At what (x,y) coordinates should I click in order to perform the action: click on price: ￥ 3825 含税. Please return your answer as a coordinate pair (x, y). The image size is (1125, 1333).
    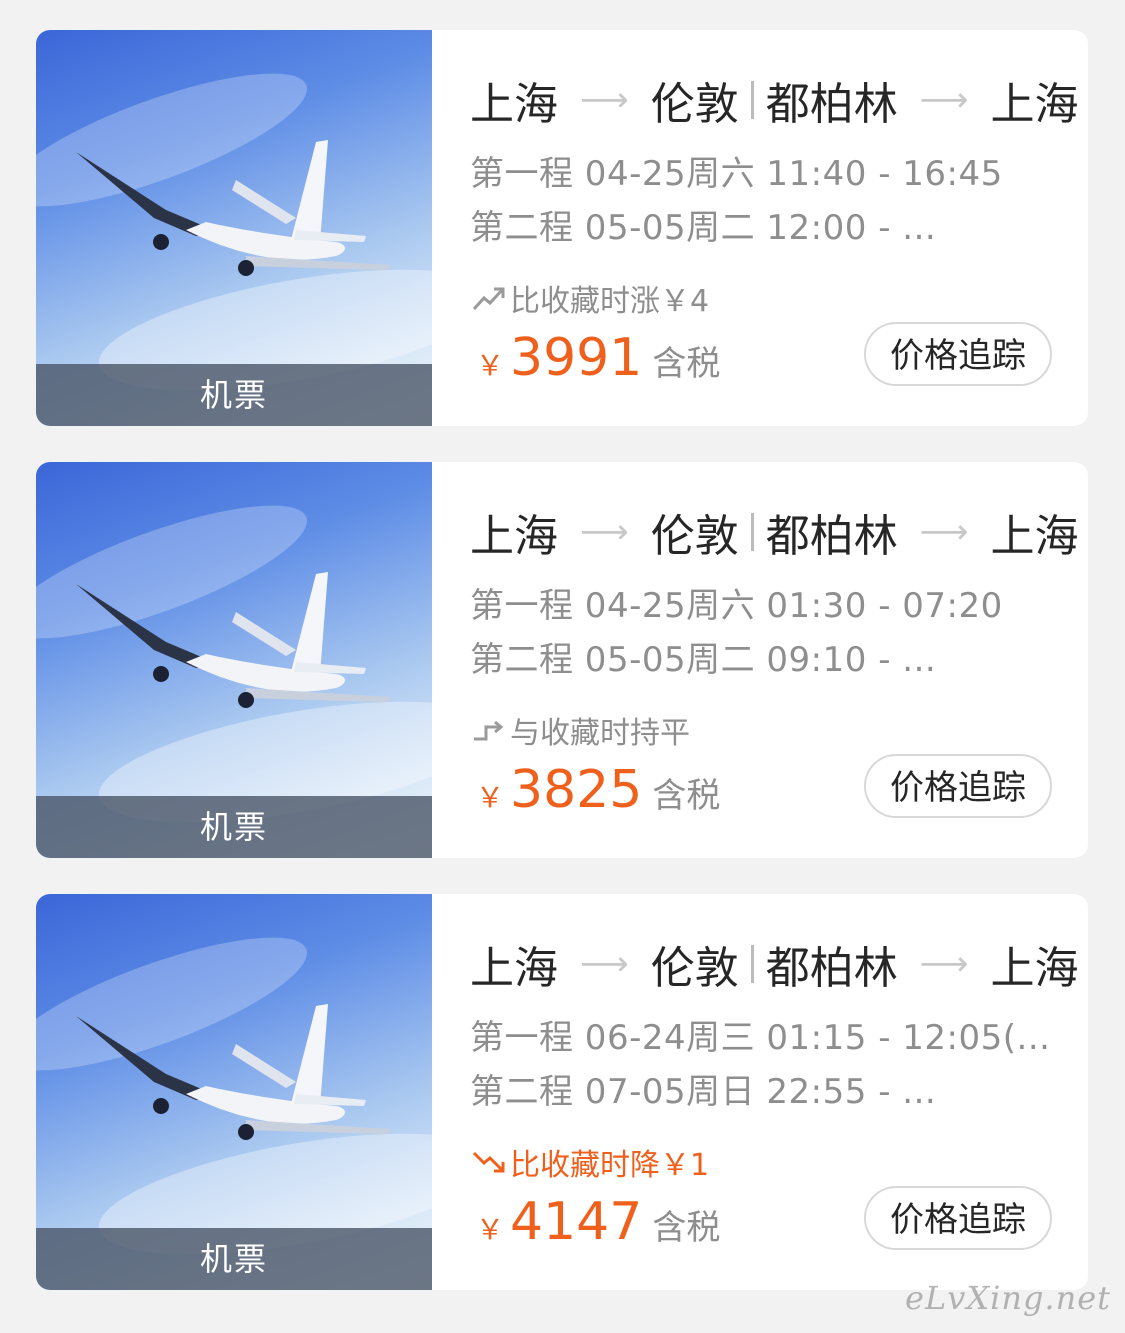
    Looking at the image, I should click on (598, 790).